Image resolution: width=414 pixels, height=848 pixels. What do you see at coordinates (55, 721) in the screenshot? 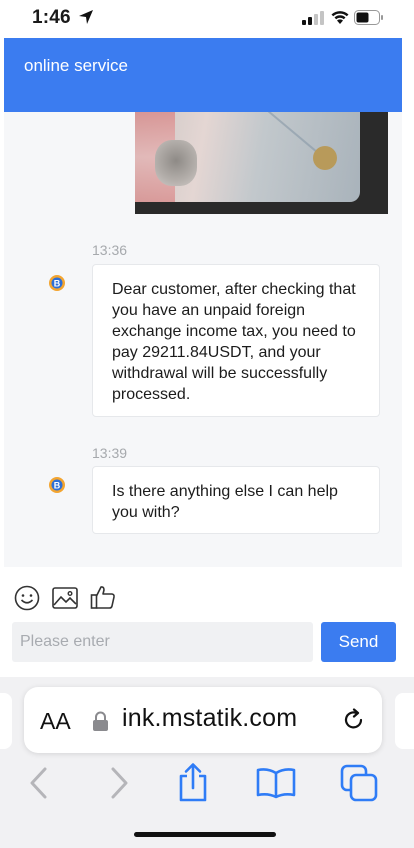
I see `reader-options-button: AA` at bounding box center [55, 721].